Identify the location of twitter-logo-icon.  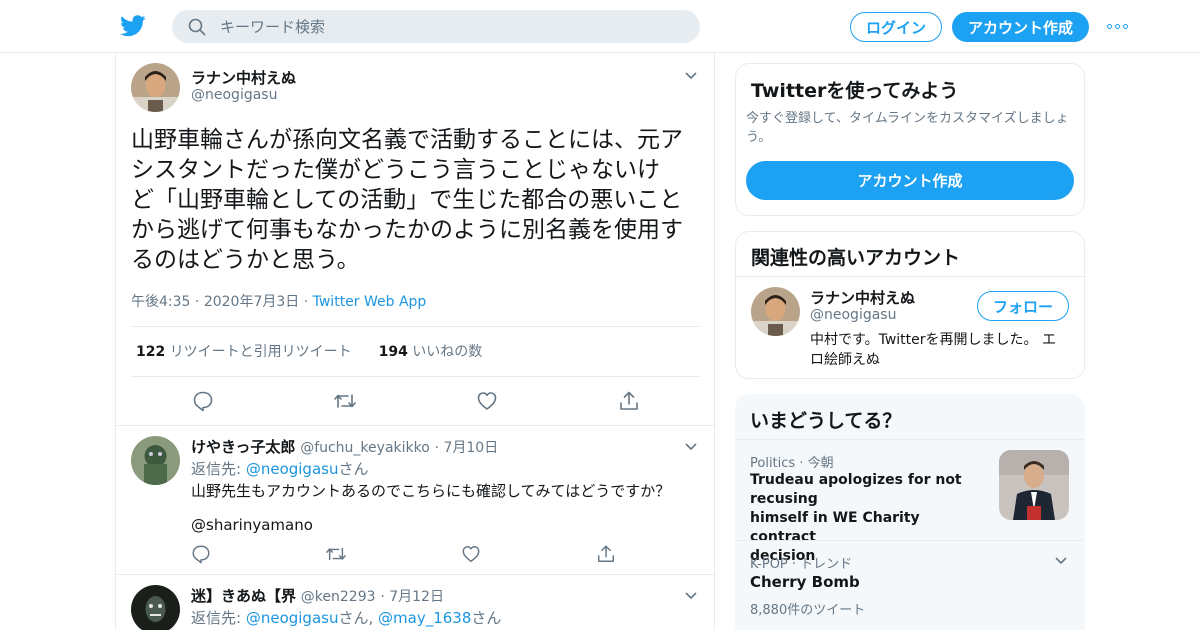
(133, 26).